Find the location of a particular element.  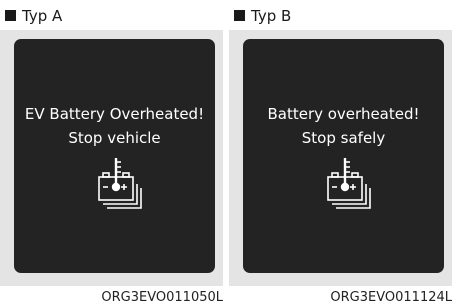

warning-title: EV Battery Overheated! is located at coordinates (114, 114).